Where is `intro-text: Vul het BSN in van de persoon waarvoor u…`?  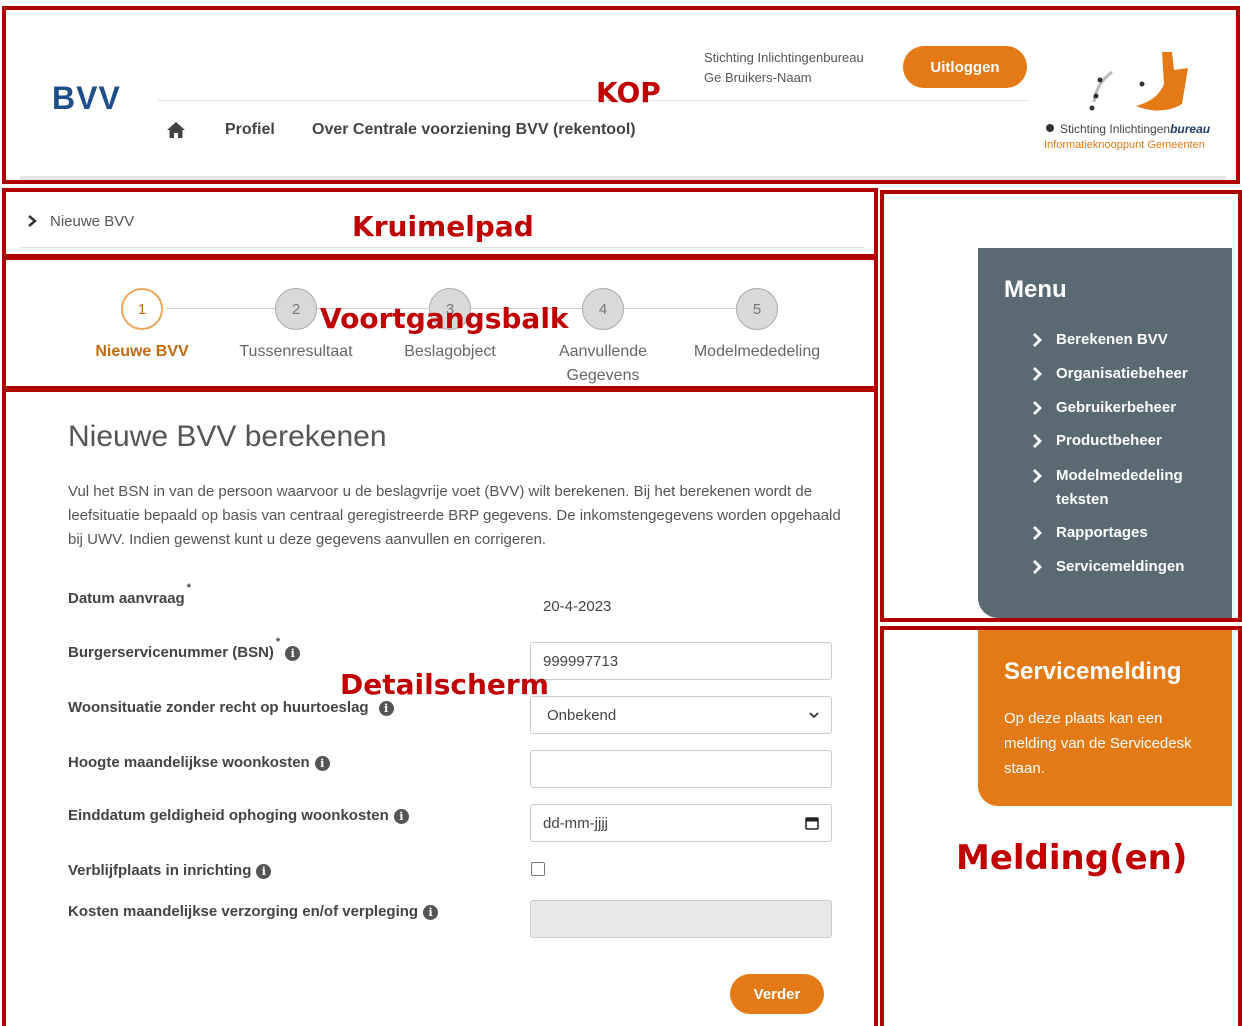 intro-text: Vul het BSN in van de persoon waarvoor u… is located at coordinates (454, 515).